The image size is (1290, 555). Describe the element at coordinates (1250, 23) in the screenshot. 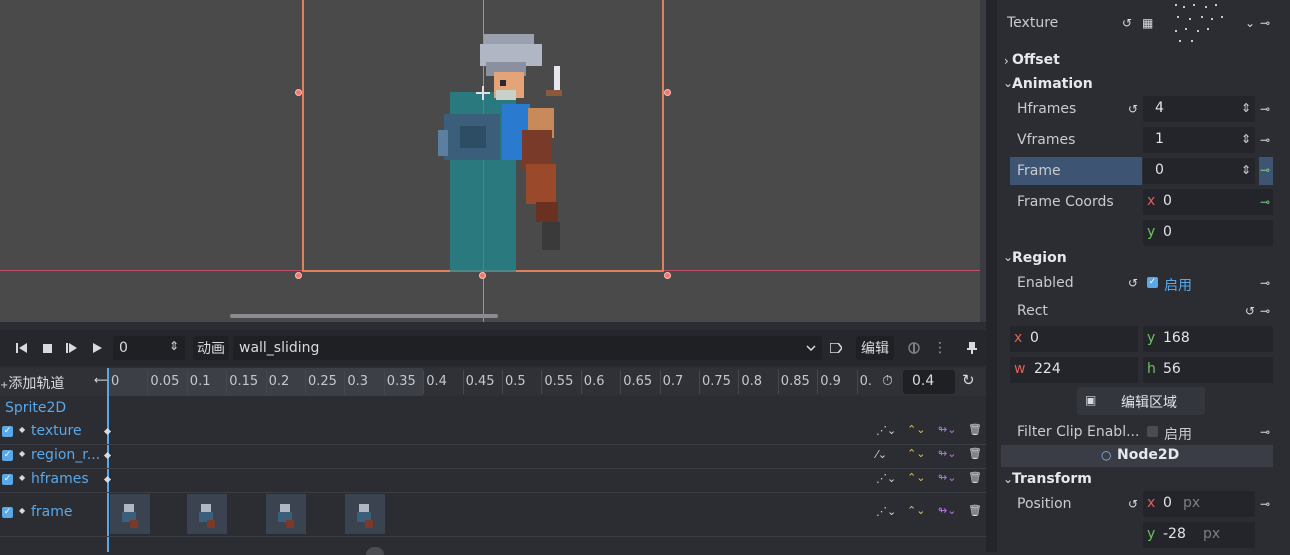

I see `chevron-down-icon: ⌄` at that location.